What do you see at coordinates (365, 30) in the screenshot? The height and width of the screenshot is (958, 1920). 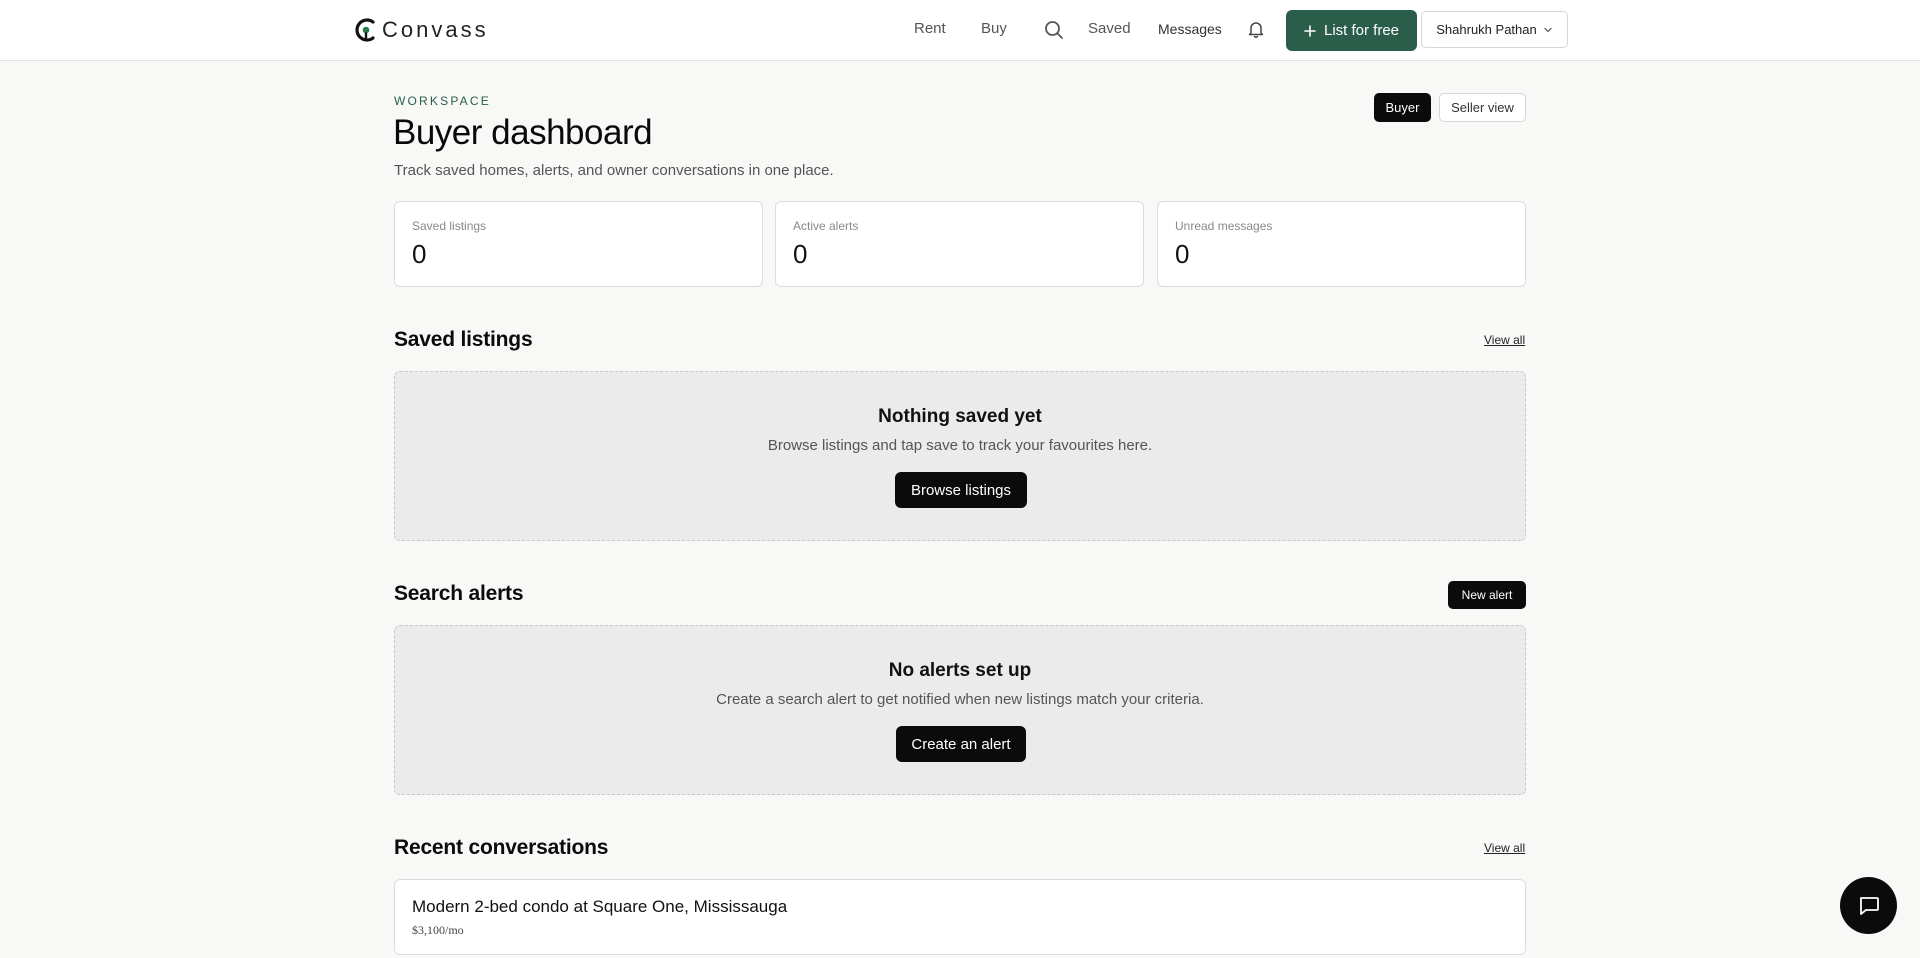 I see `logo-icon` at bounding box center [365, 30].